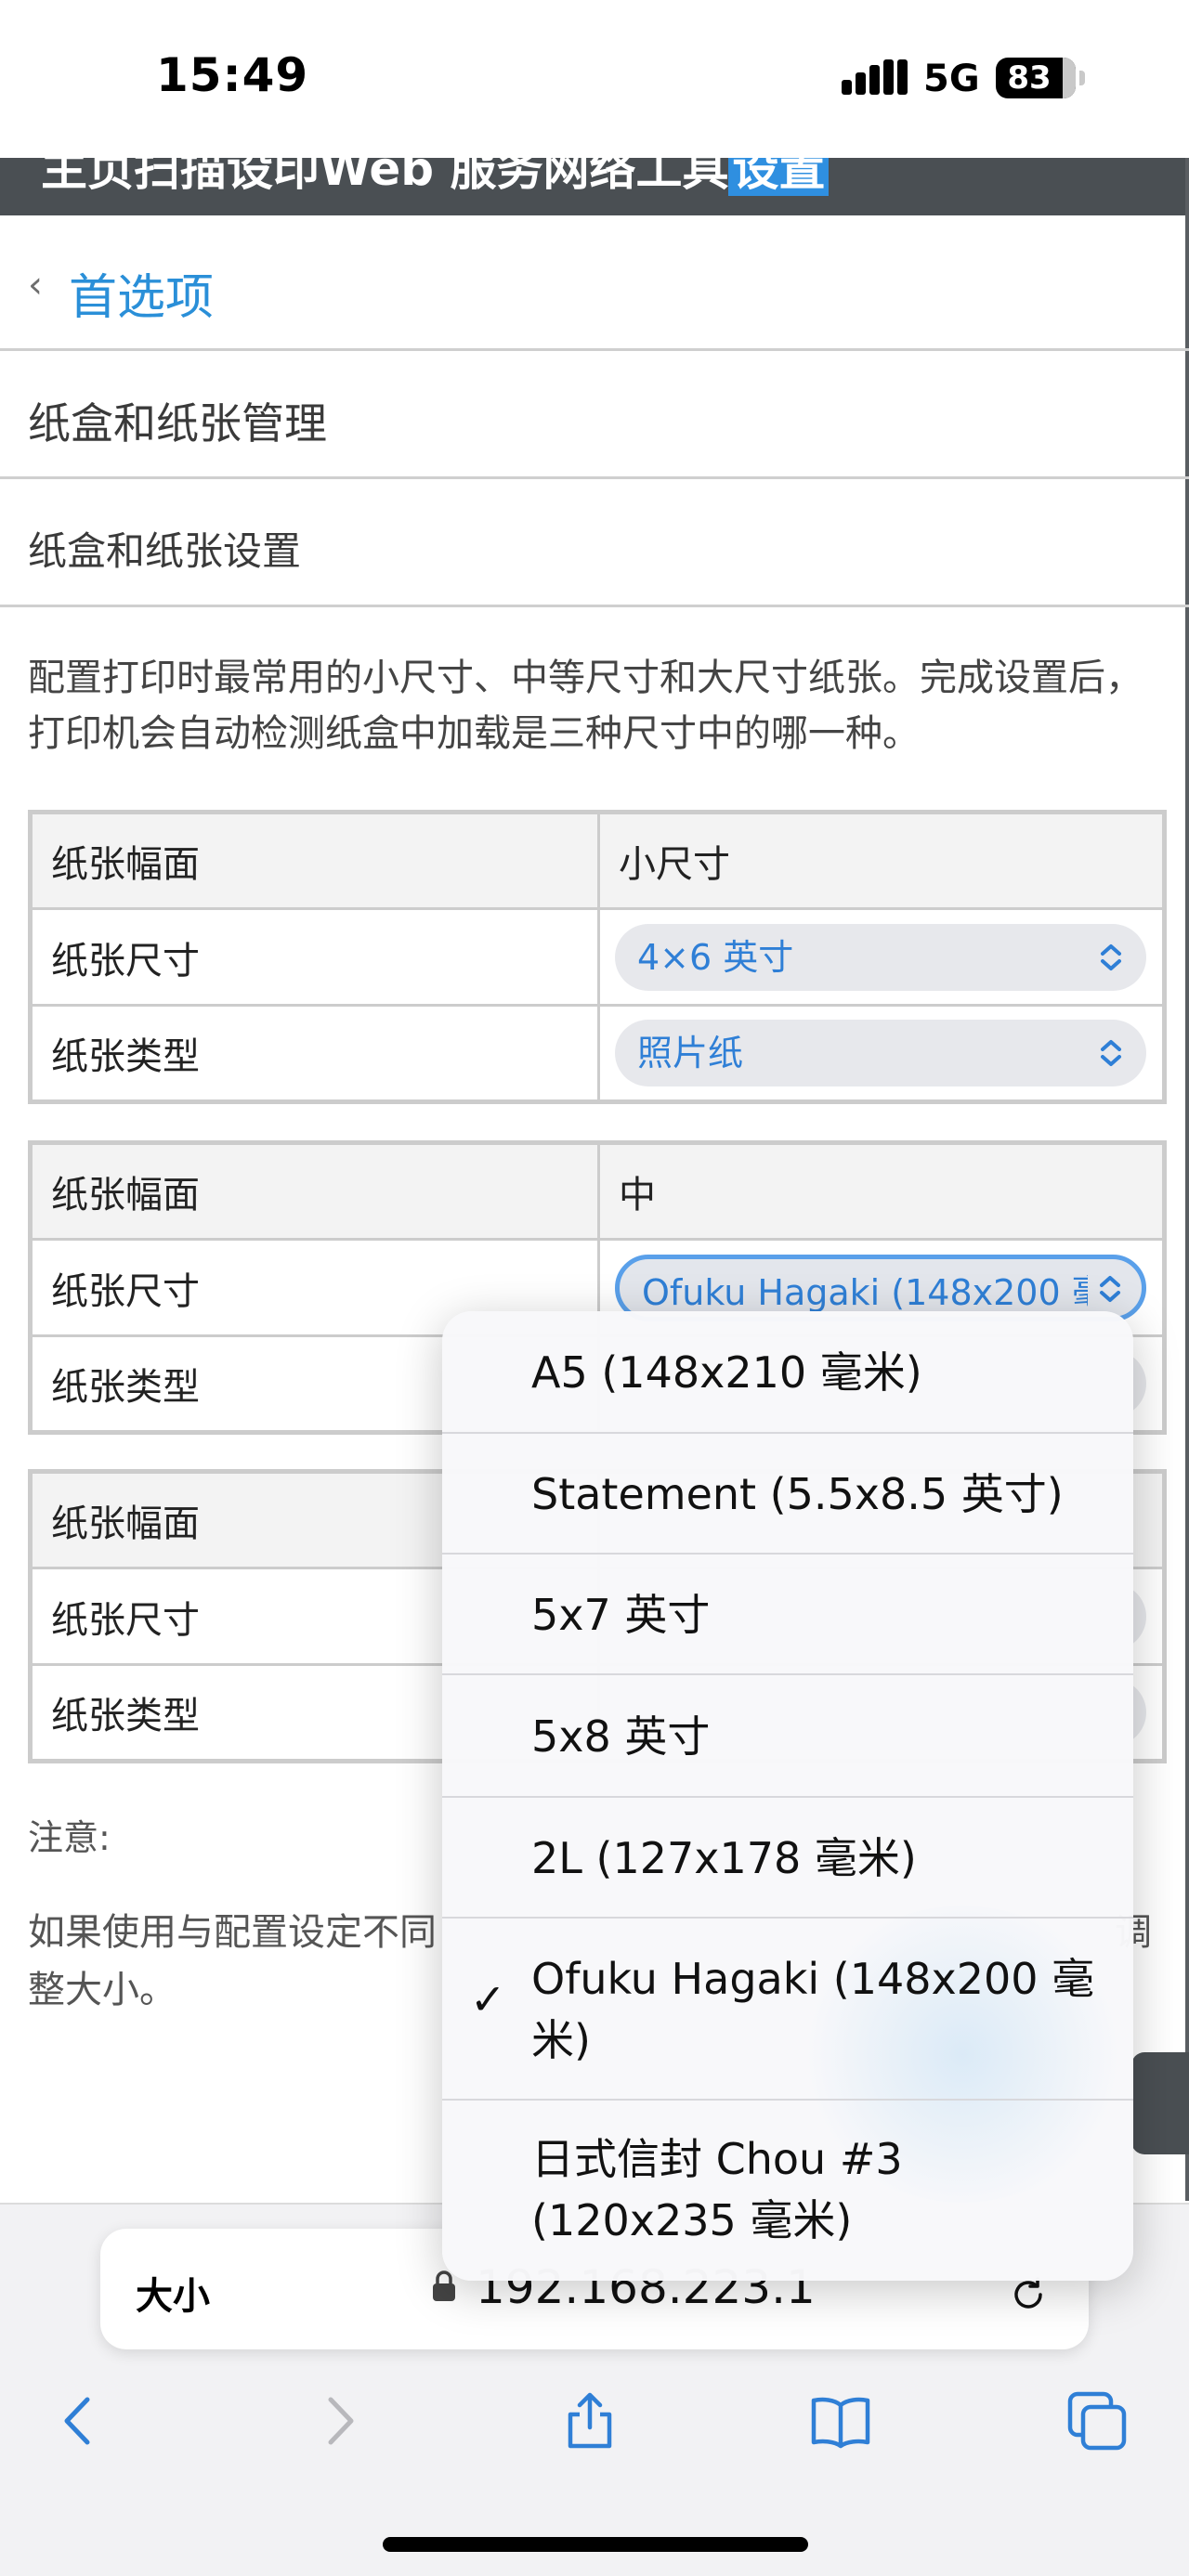 The height and width of the screenshot is (2576, 1189). What do you see at coordinates (314, 957) in the screenshot?
I see `paper-size-label: 纸张尺寸` at bounding box center [314, 957].